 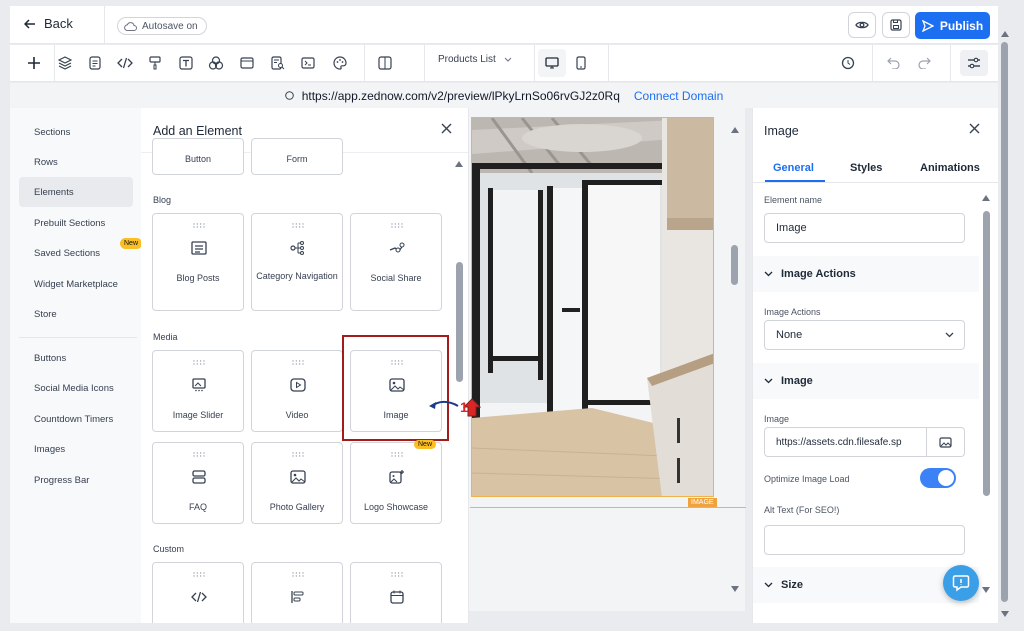 I want to click on styles-button, so click(x=155, y=63).